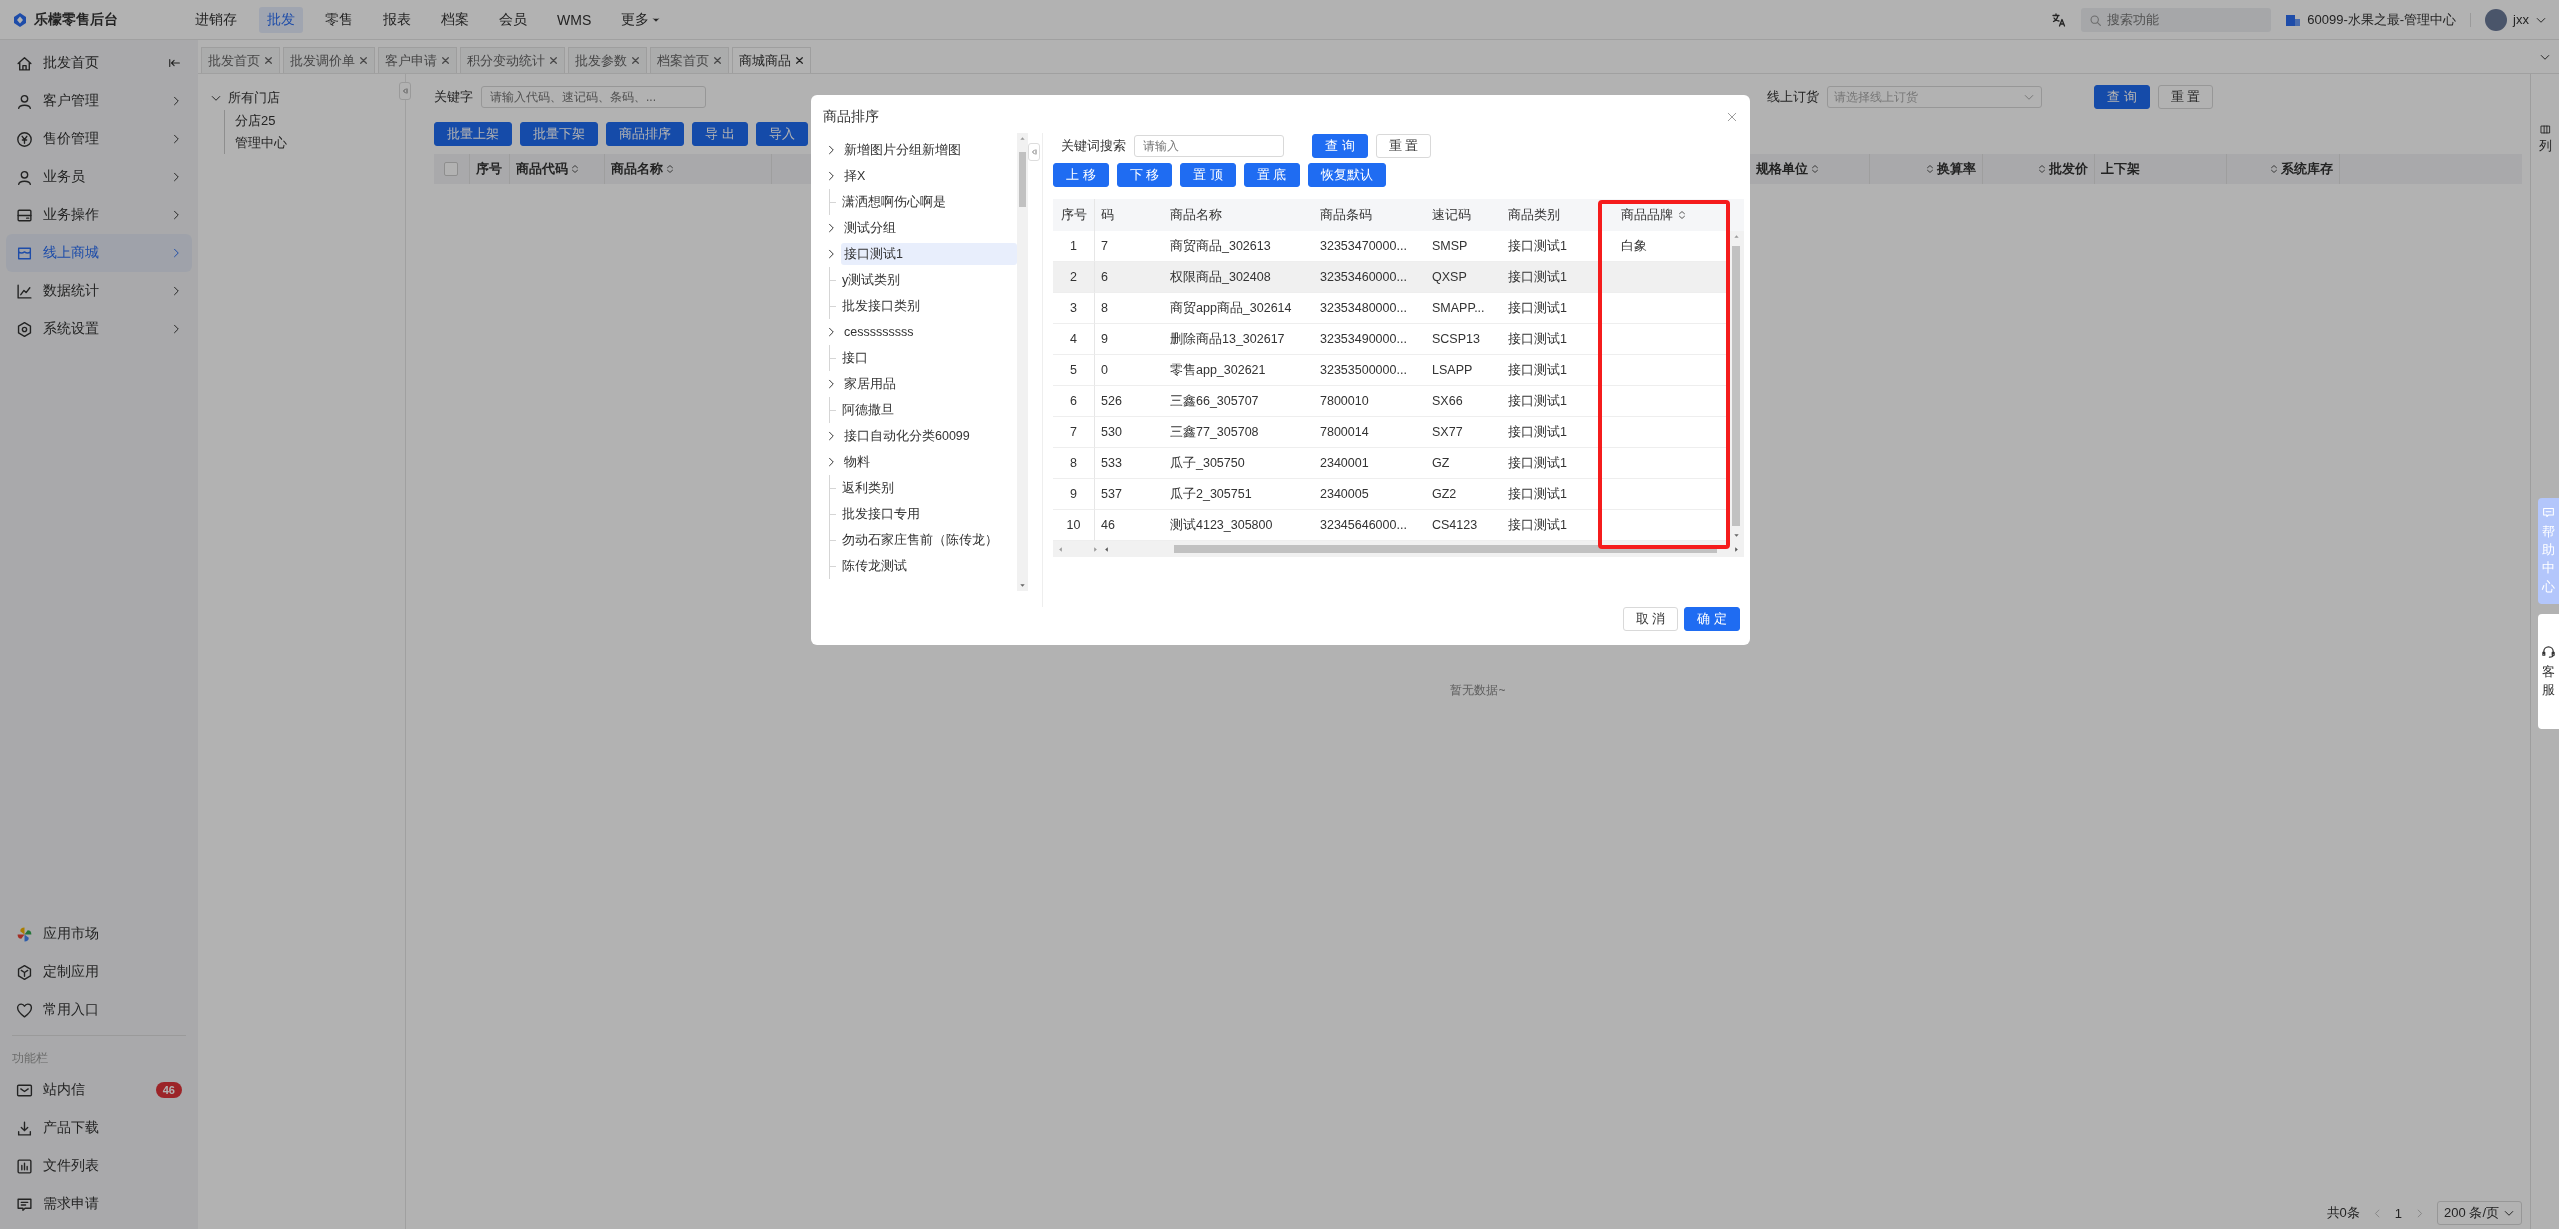 The width and height of the screenshot is (2559, 1229). What do you see at coordinates (929, 150) in the screenshot?
I see `tree-item: 新增图片分组新增图` at bounding box center [929, 150].